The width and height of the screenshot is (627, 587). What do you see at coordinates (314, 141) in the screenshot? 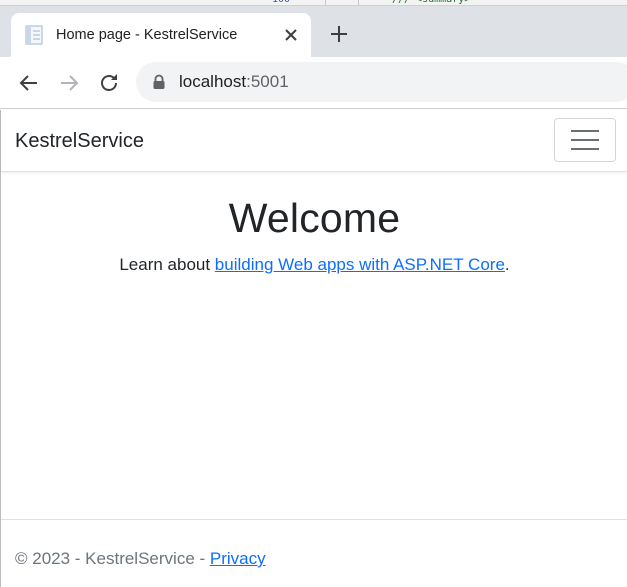
I see `site-navbar: KestrelService` at bounding box center [314, 141].